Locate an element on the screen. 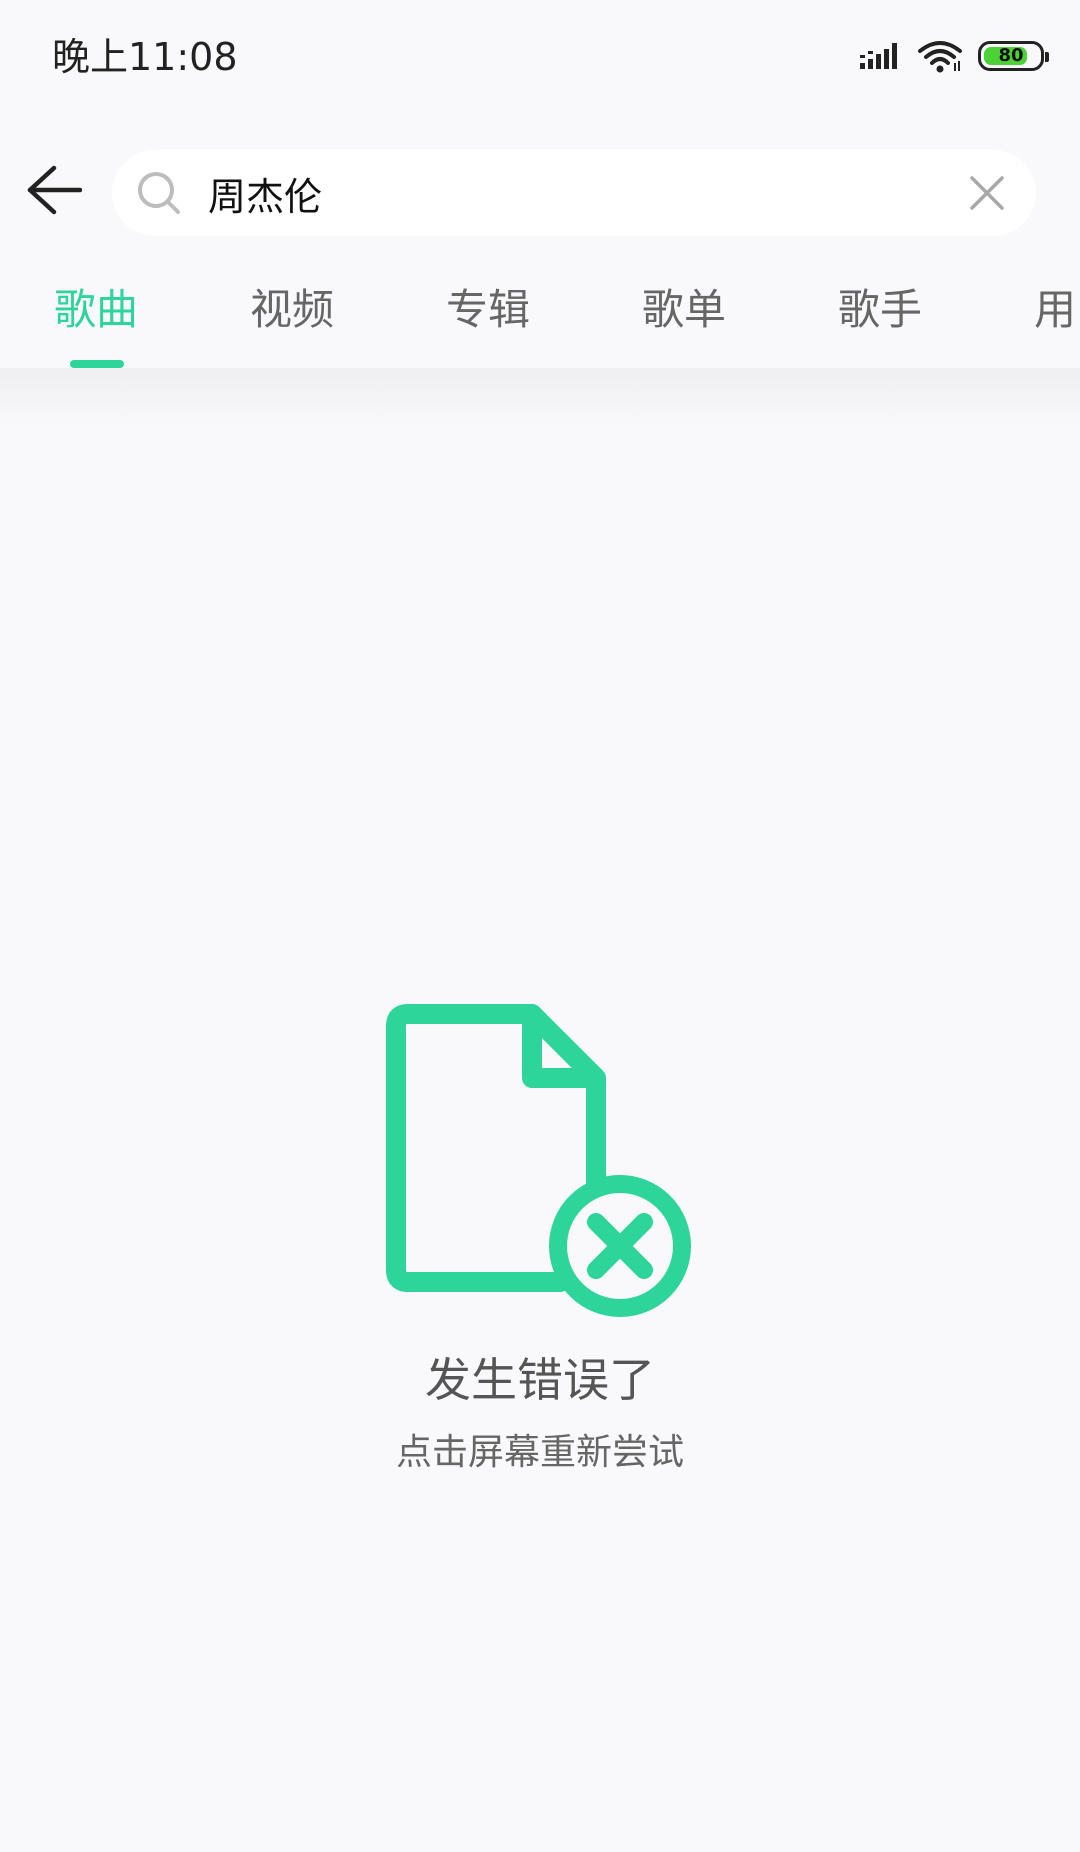 This screenshot has height=1852, width=1080. status-icons: 80 is located at coordinates (954, 56).